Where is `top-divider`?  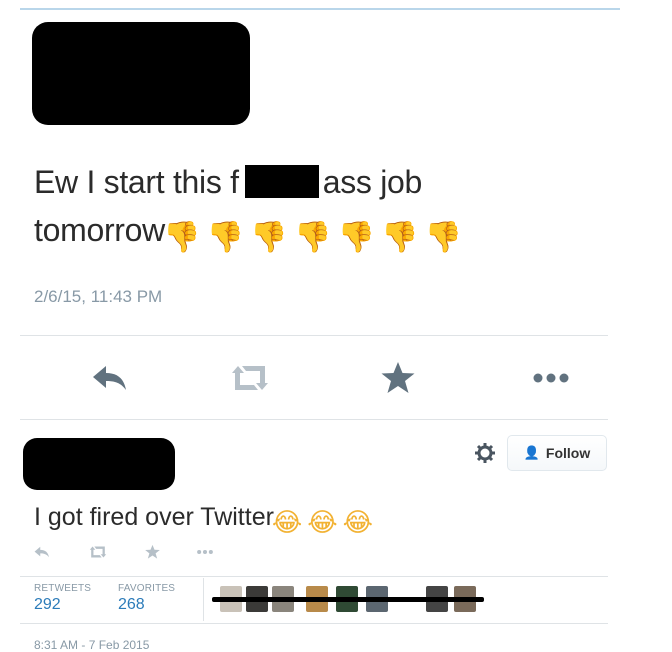 top-divider is located at coordinates (320, 9).